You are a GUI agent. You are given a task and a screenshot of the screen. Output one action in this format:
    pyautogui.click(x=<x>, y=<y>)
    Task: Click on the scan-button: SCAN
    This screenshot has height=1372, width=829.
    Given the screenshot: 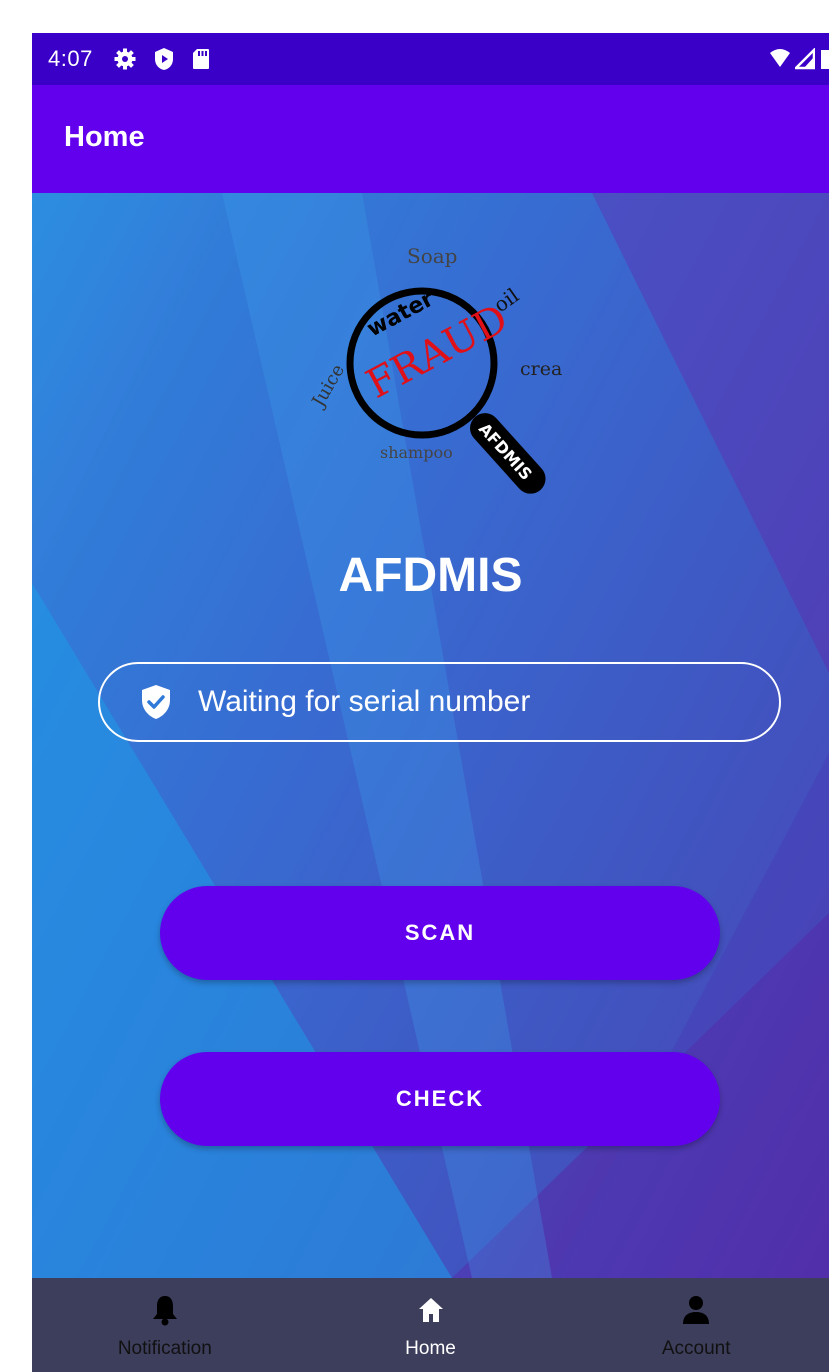 What is the action you would take?
    pyautogui.click(x=440, y=933)
    